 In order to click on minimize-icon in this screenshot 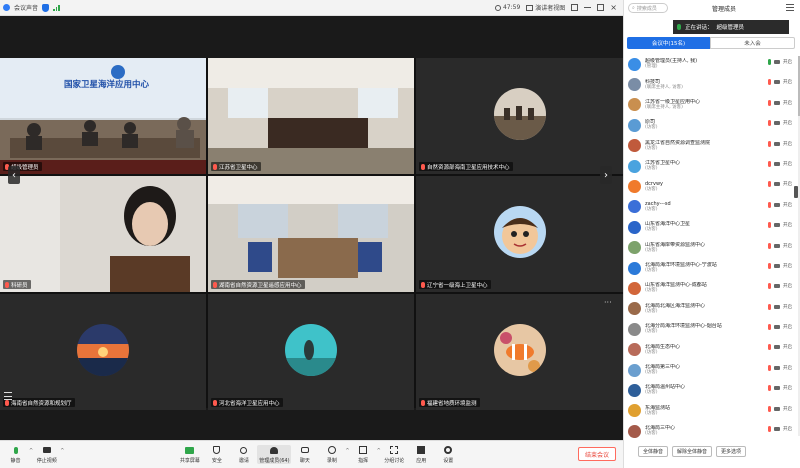, I will do `click(588, 7)`.